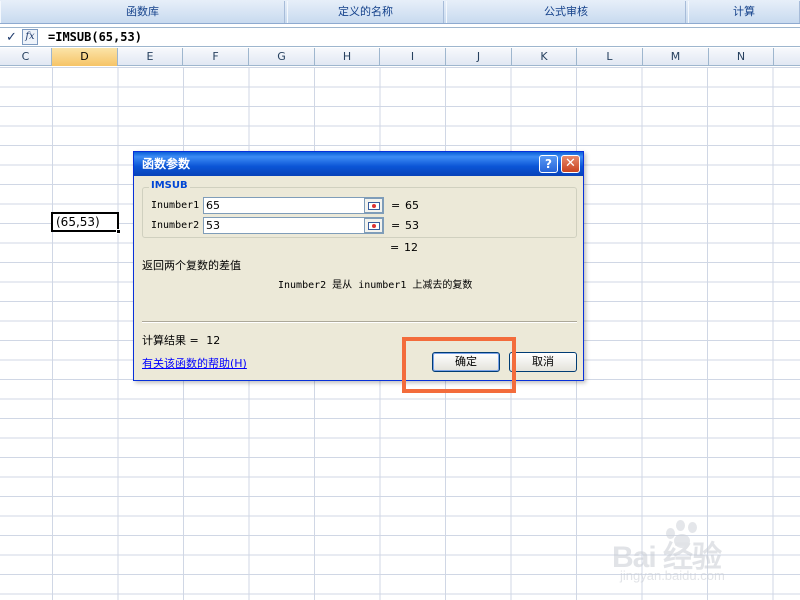 The height and width of the screenshot is (600, 800). I want to click on formula-input: =IMSUB(65,53), so click(95, 37).